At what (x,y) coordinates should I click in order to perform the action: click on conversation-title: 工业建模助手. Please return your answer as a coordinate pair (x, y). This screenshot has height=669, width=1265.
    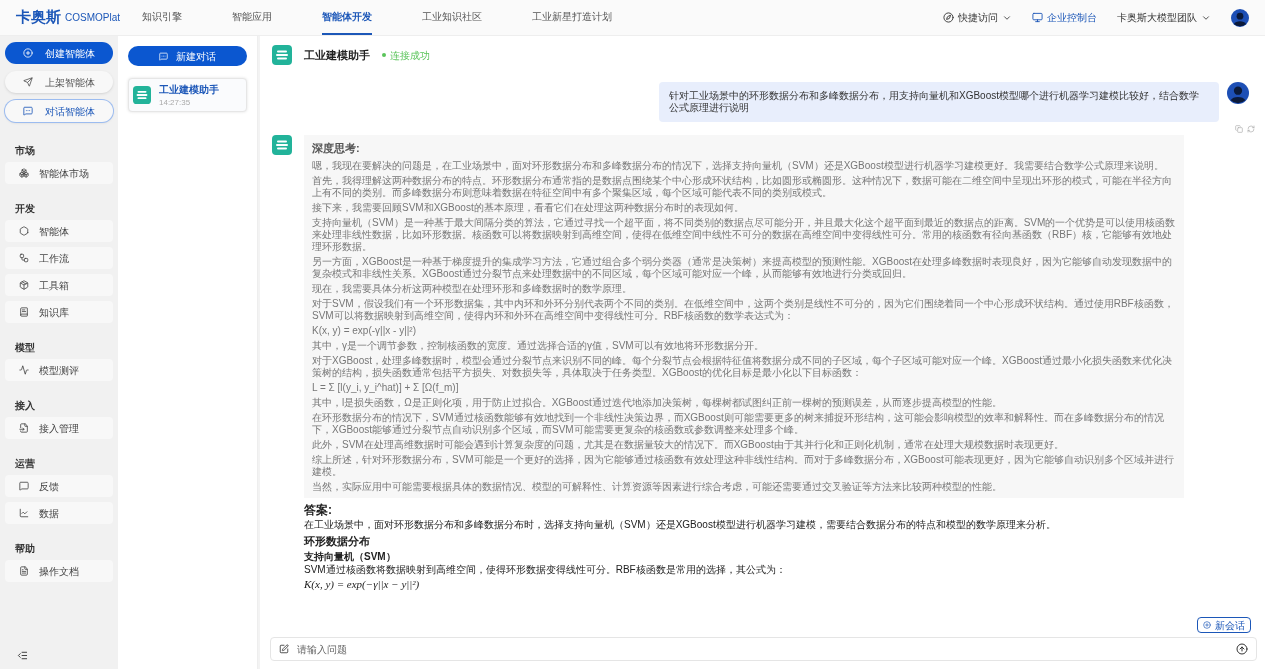
    Looking at the image, I should click on (189, 89).